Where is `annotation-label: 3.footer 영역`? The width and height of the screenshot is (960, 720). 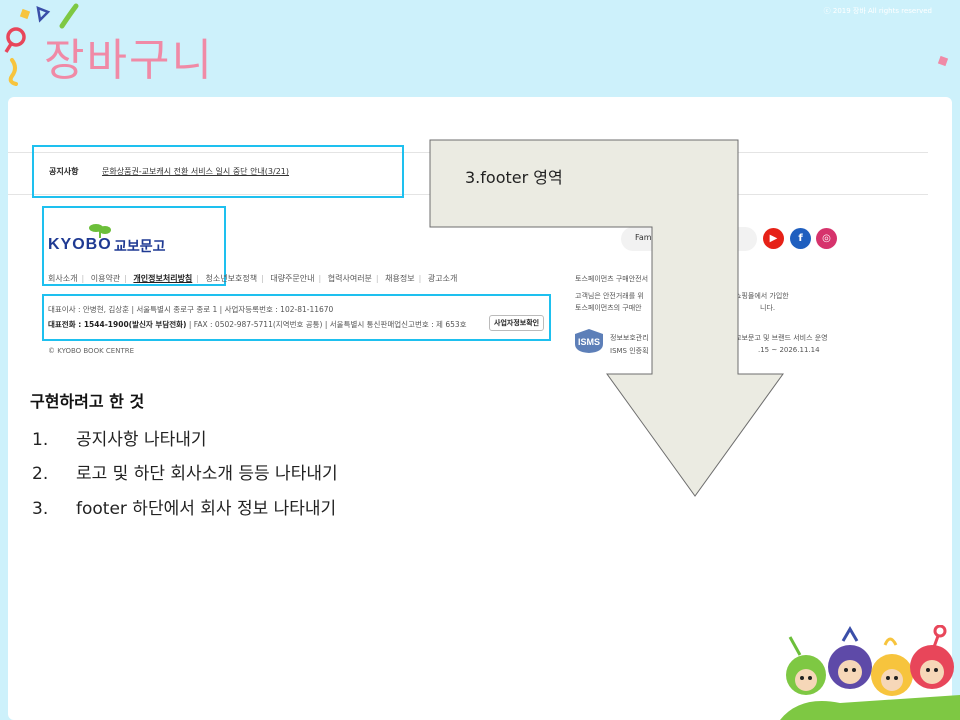
annotation-label: 3.footer 영역 is located at coordinates (514, 177).